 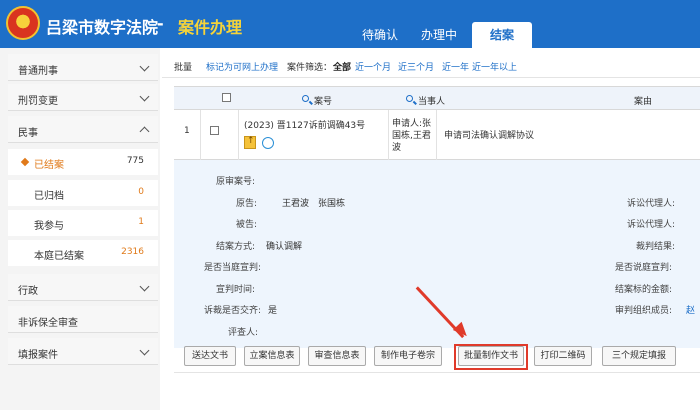 What do you see at coordinates (644, 311) in the screenshot?
I see `trial-org-label: 审判组织成员:` at bounding box center [644, 311].